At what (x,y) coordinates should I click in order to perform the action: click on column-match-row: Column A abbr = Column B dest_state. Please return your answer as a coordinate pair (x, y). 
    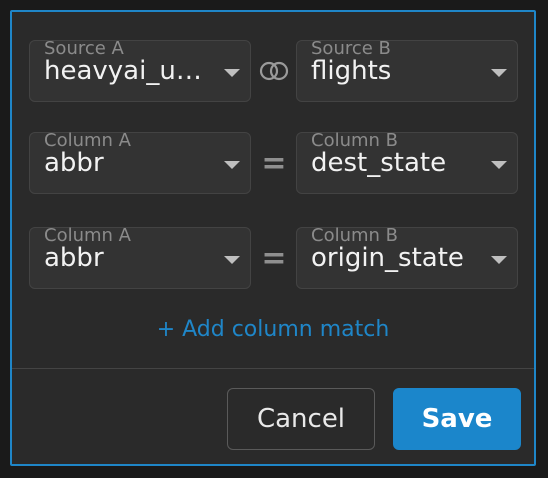
    Looking at the image, I should click on (273, 163).